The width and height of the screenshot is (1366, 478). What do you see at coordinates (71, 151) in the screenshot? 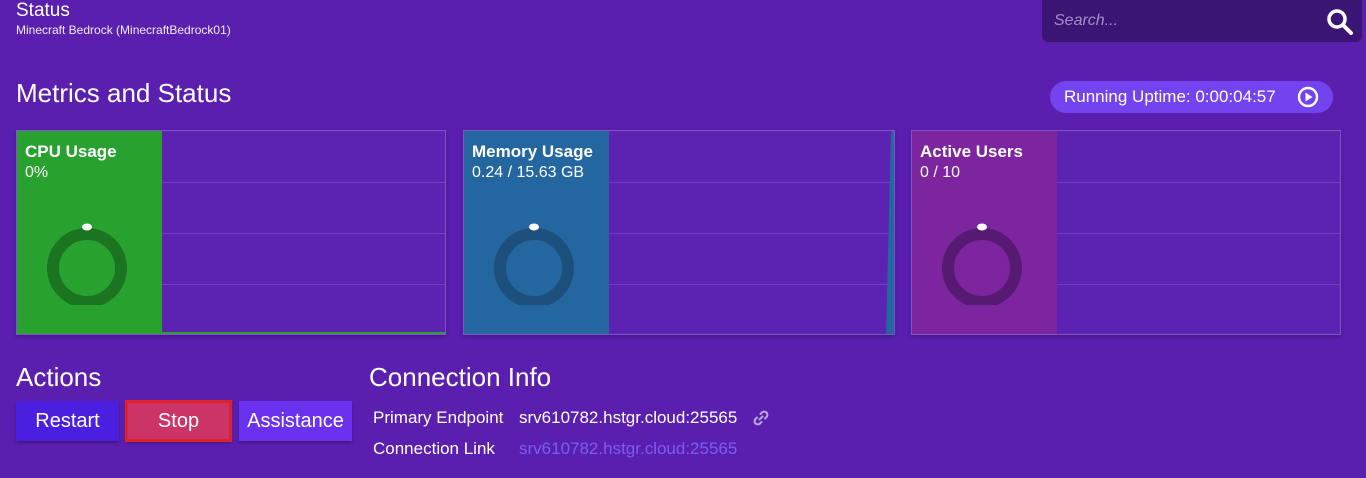
I see `card-label-cpu: CPU Usage` at bounding box center [71, 151].